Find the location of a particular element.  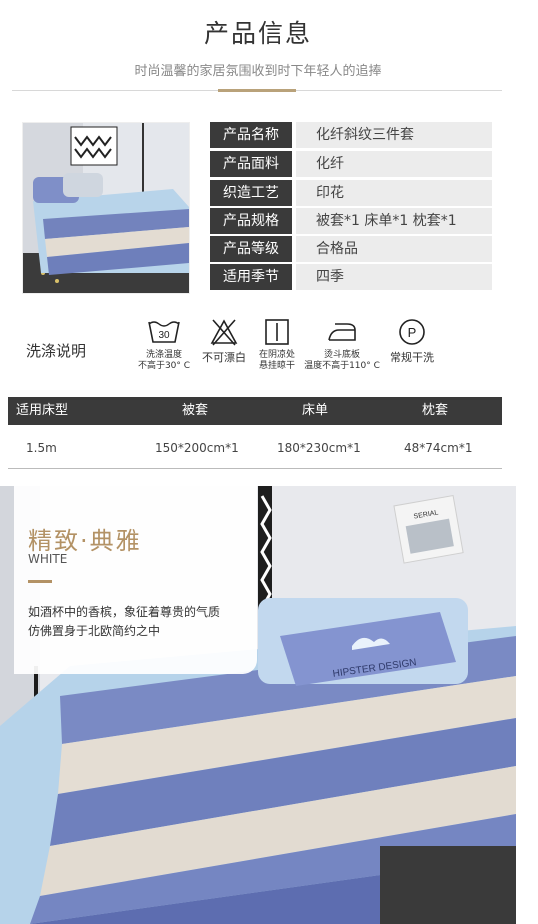

dry-clean-icon: P is located at coordinates (412, 332).